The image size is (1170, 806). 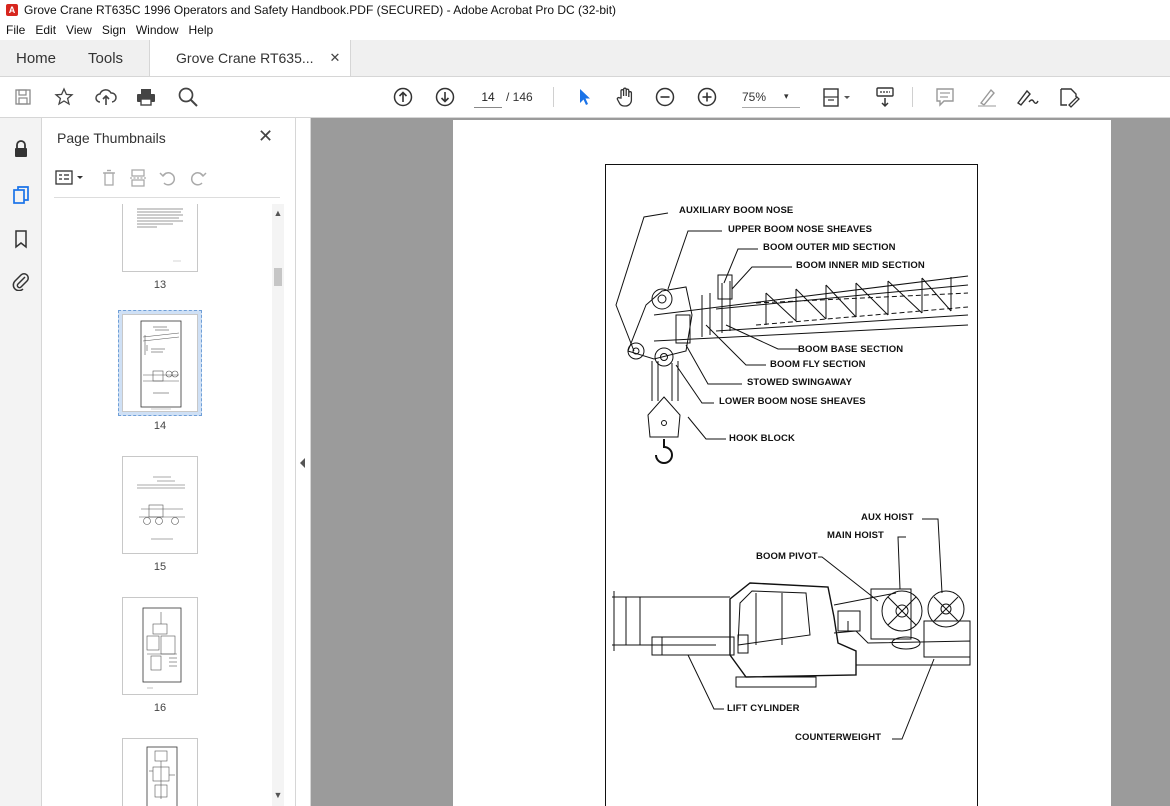 What do you see at coordinates (188, 97) in the screenshot?
I see `zoom-search-icon` at bounding box center [188, 97].